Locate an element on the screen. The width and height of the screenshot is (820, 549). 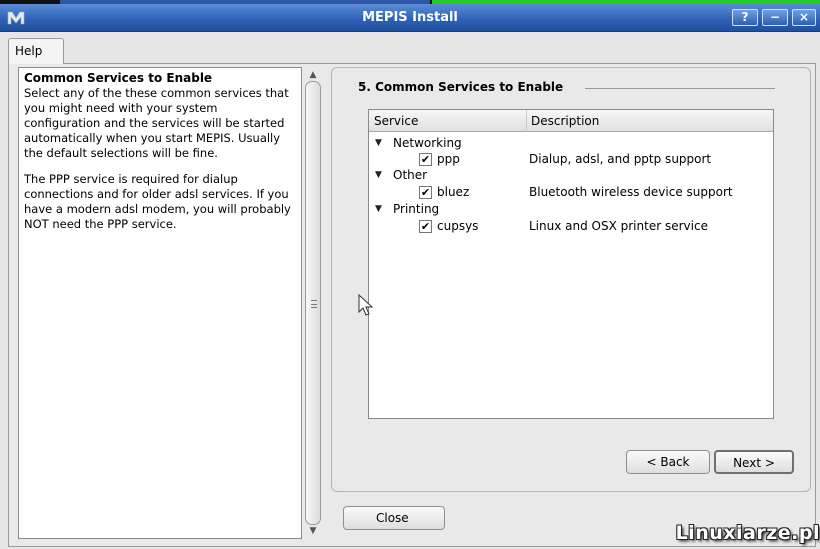
tree-group-other: ▼ Other is located at coordinates (571, 175).